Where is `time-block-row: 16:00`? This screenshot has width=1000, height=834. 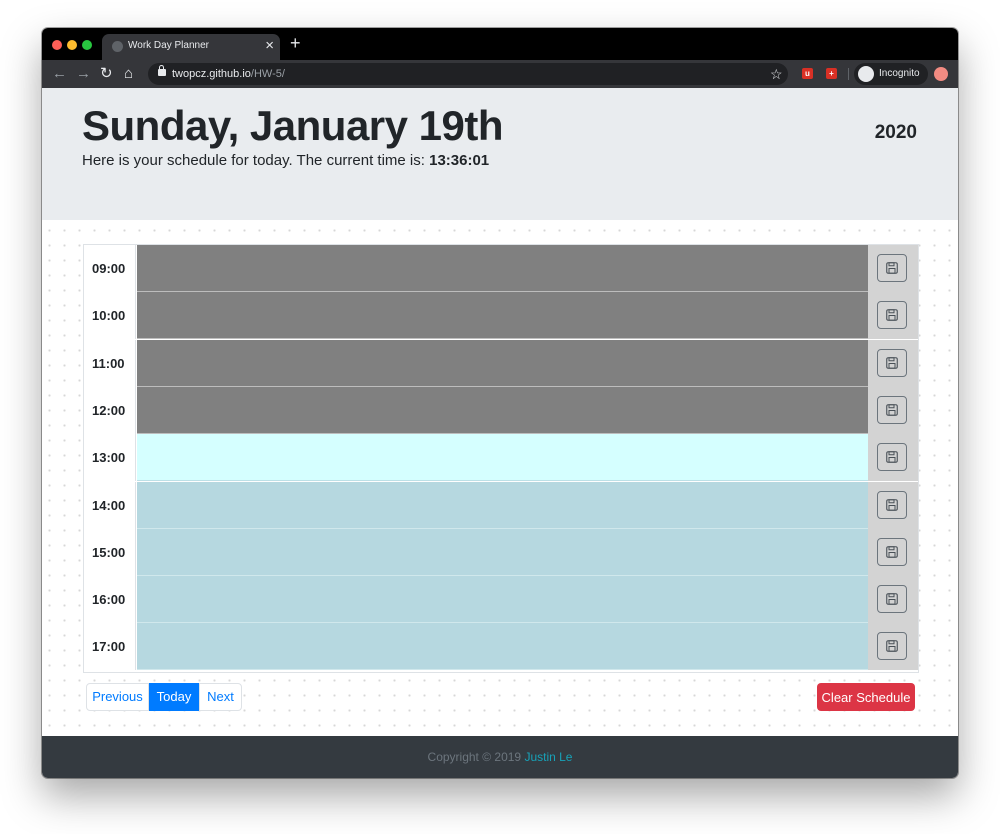
time-block-row: 16:00 is located at coordinates (501, 599).